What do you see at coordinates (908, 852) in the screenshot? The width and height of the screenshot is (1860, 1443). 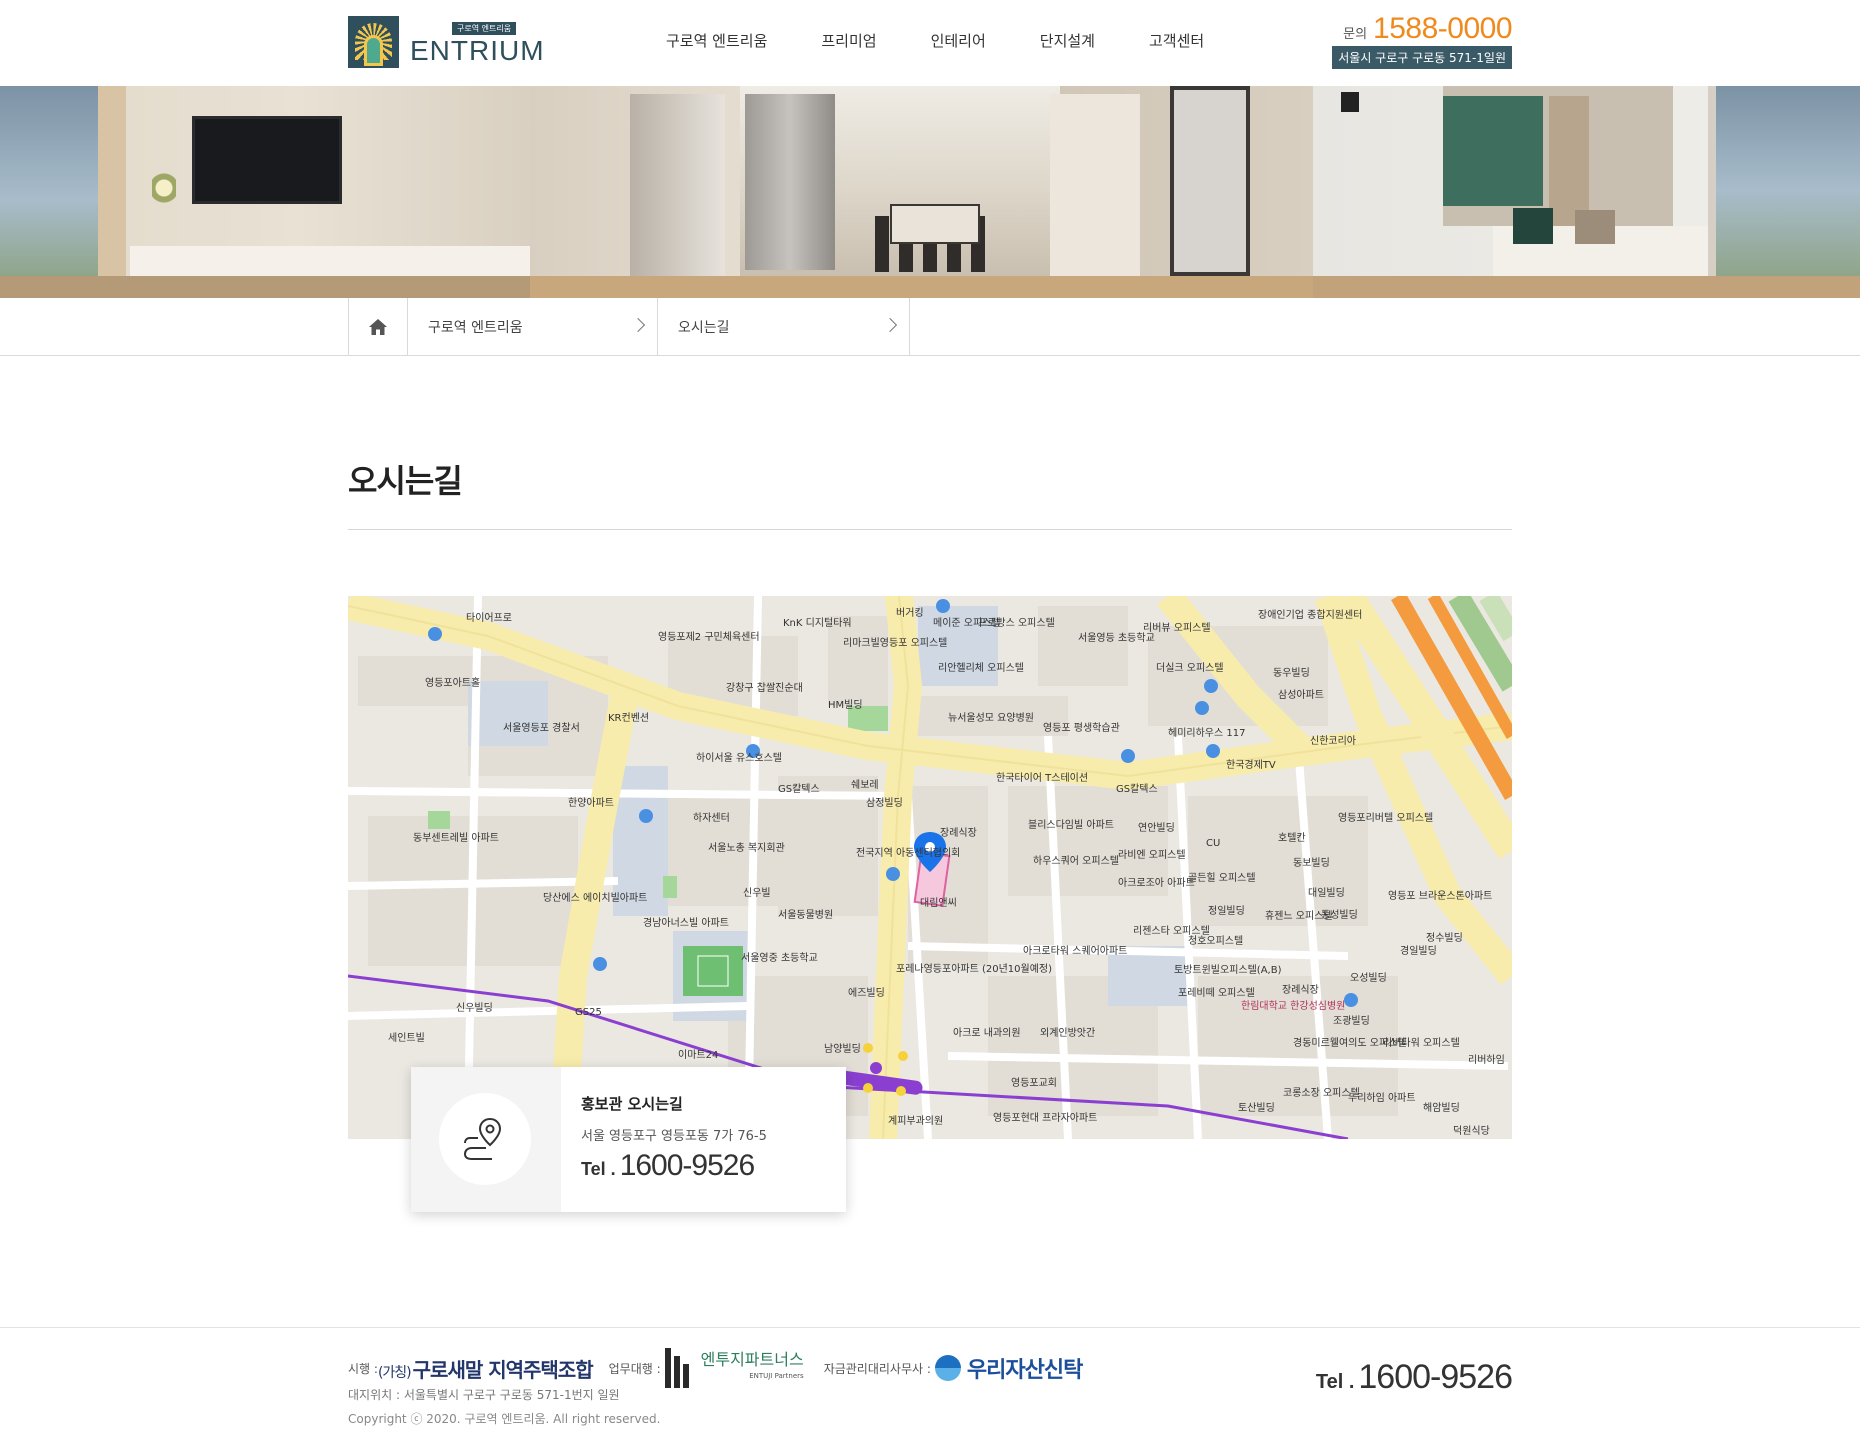 I see `map-label: 전국지역 아동센터협의회` at bounding box center [908, 852].